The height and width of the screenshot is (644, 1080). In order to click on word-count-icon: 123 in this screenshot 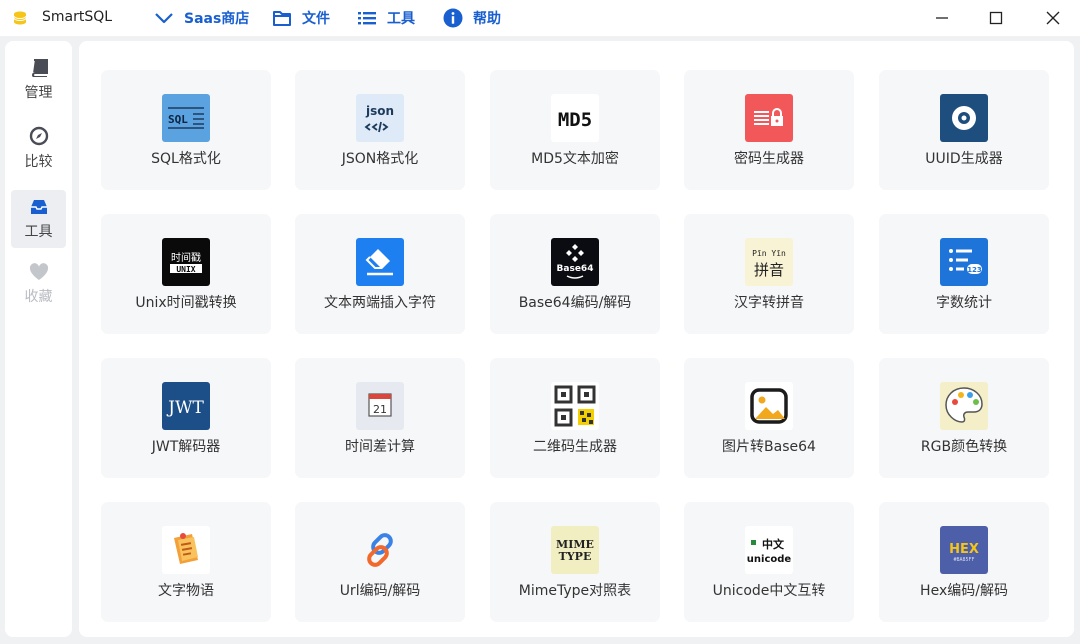, I will do `click(964, 262)`.